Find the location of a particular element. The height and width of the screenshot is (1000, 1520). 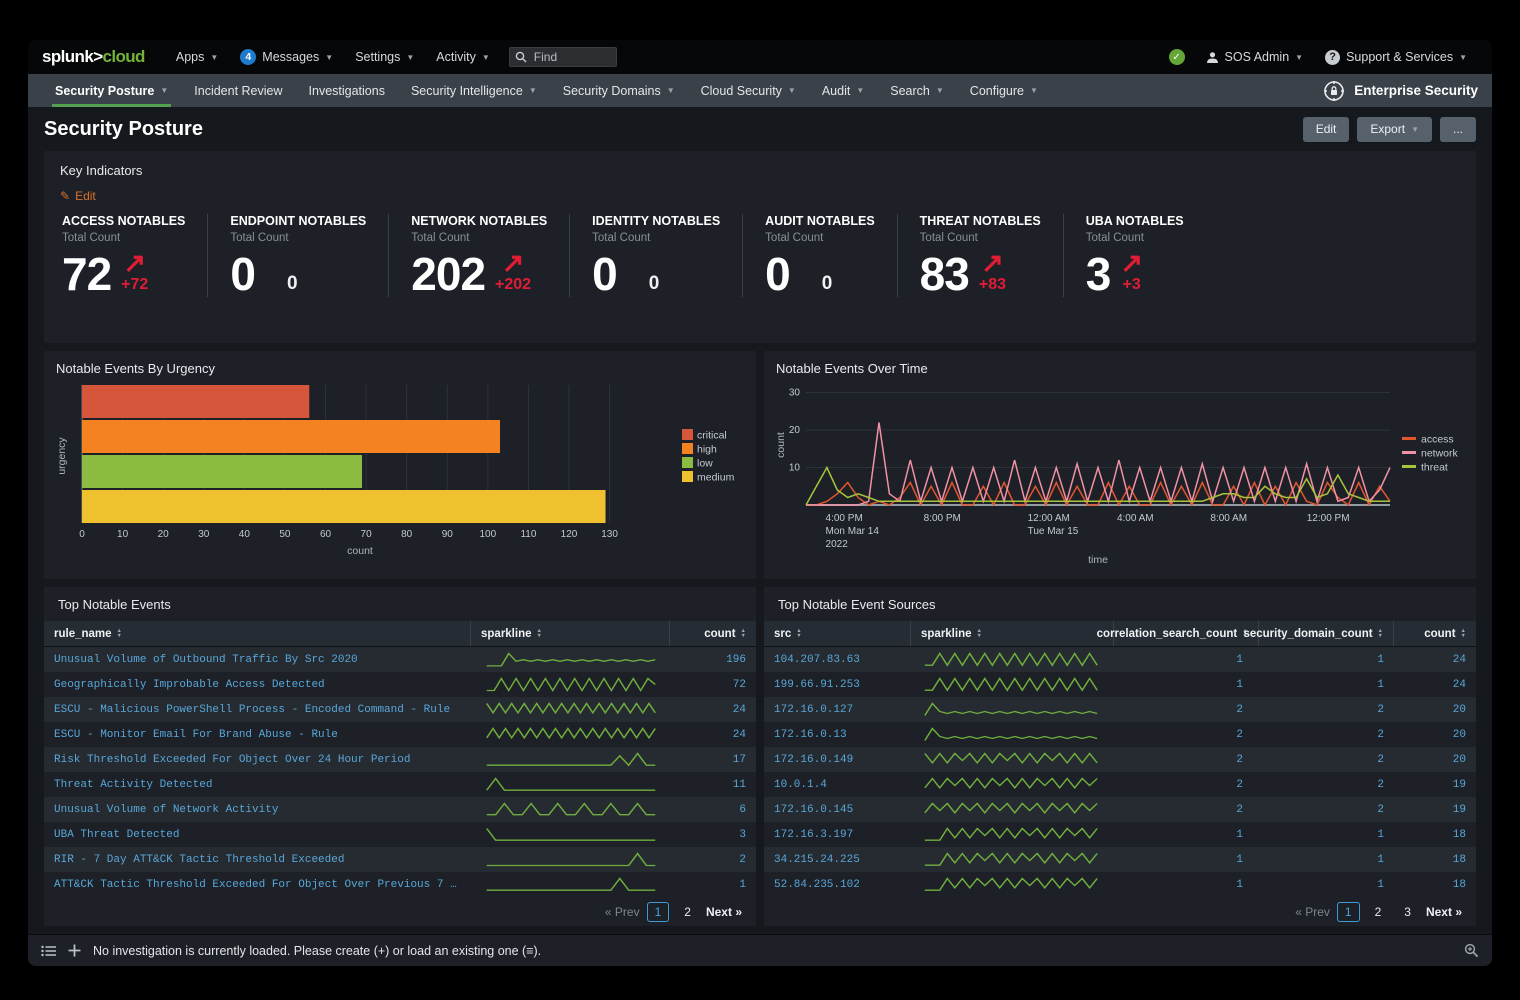

src: 34.215.24.225 is located at coordinates (837, 860).